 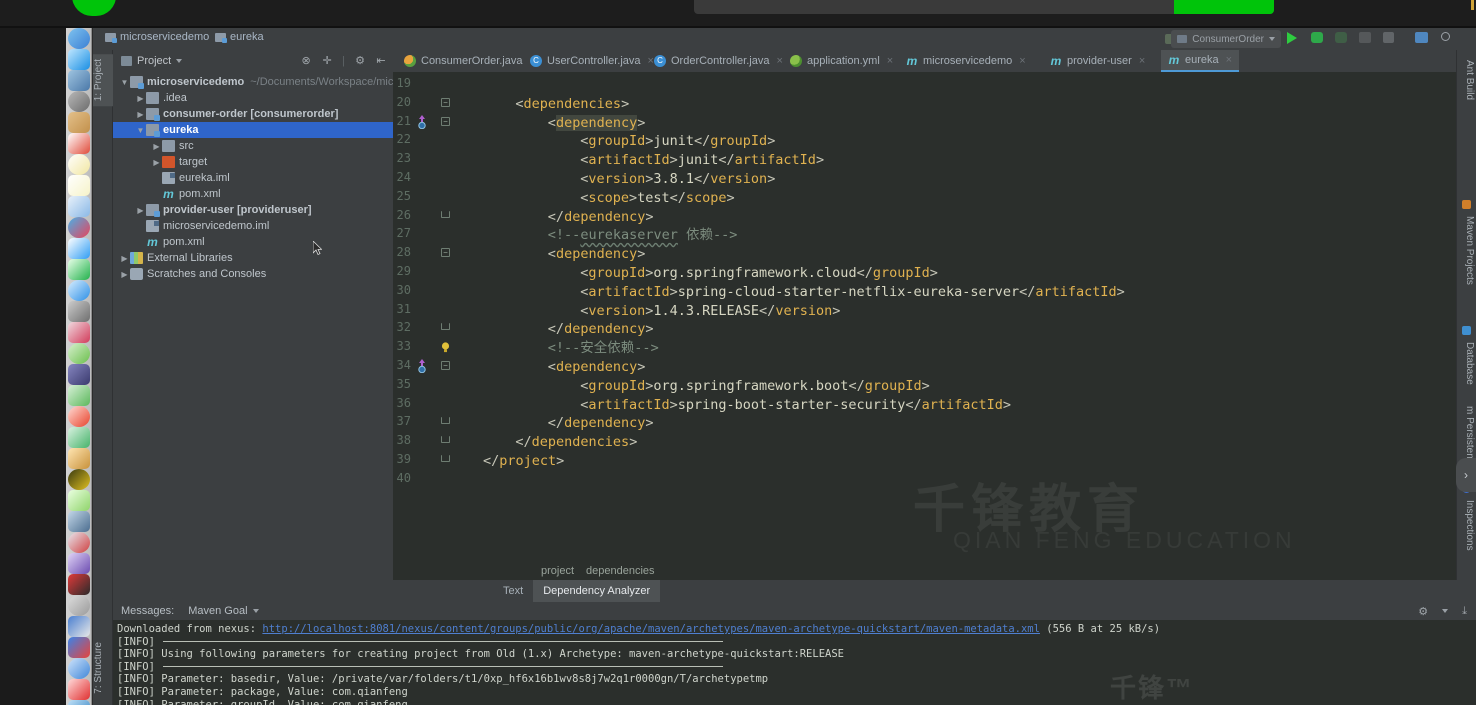 I want to click on dock-item-green-circle-app-icon, so click(x=78, y=437).